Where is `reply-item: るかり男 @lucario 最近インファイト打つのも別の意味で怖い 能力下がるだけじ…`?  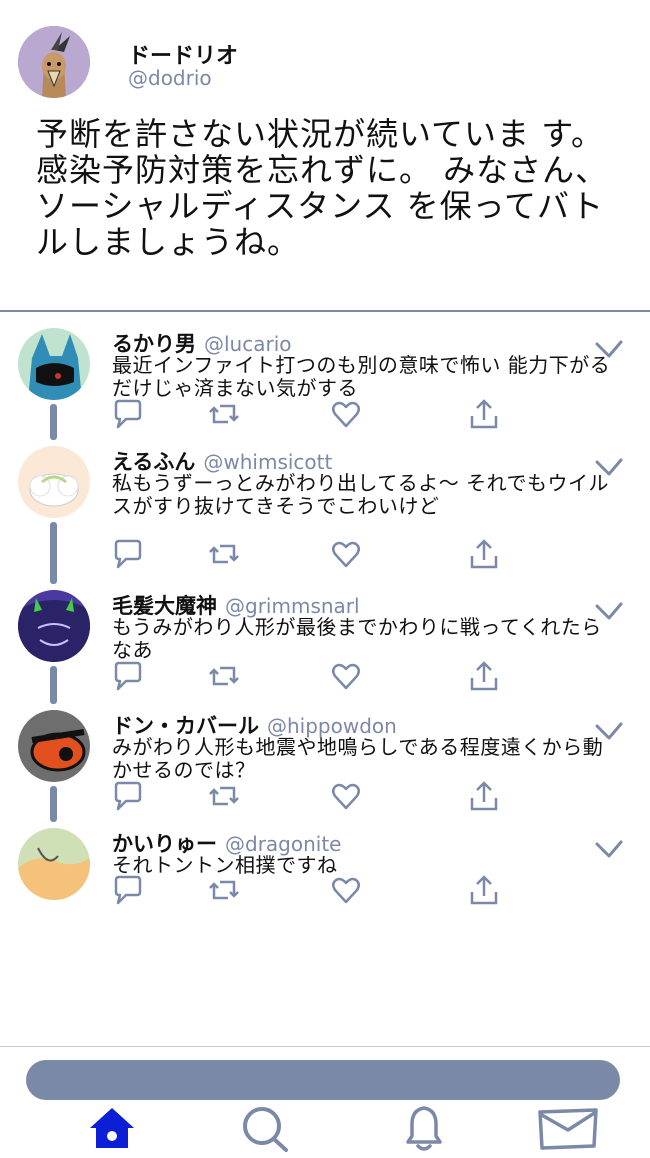 reply-item: るかり男 @lucario 最近インファイト打つのも別の意味で怖い 能力下がるだけじ… is located at coordinates (325, 378).